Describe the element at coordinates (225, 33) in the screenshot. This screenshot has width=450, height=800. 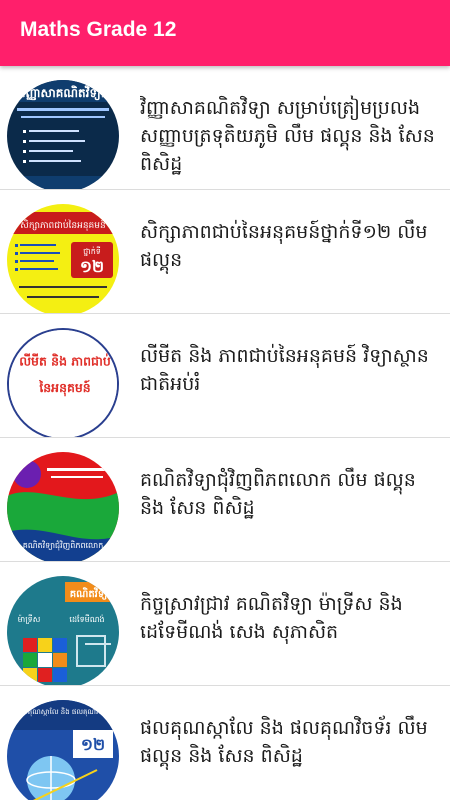
I see `app-bar: Maths Grade 12` at that location.